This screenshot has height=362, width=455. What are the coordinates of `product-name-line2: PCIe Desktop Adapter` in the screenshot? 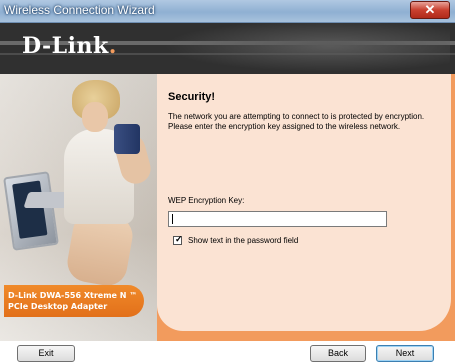 It's located at (58, 306).